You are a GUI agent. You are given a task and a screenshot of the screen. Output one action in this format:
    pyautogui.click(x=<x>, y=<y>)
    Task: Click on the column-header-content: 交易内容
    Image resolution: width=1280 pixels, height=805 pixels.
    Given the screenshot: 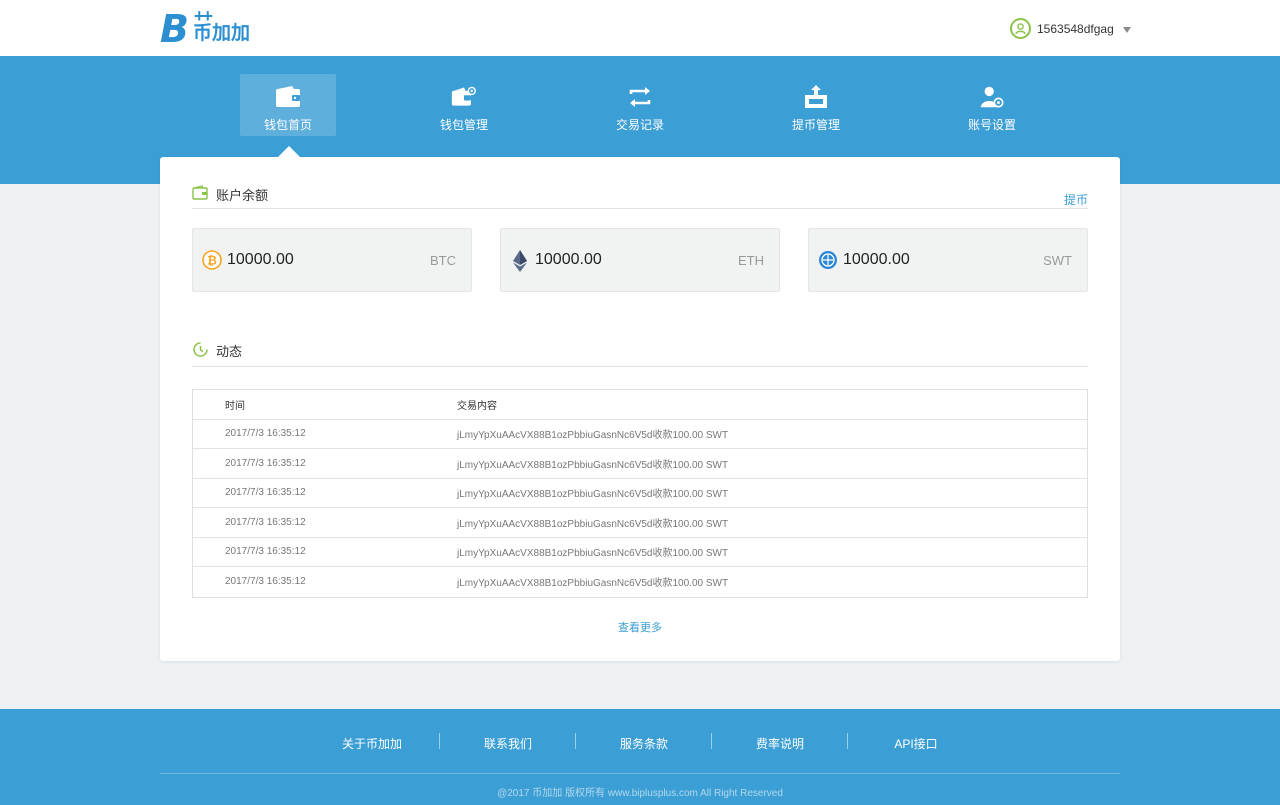 What is the action you would take?
    pyautogui.click(x=477, y=406)
    